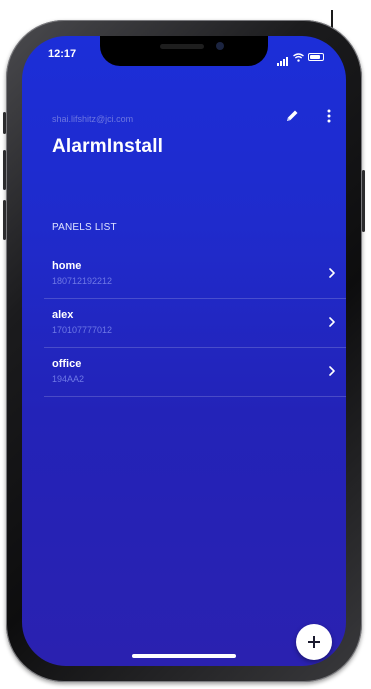  Describe the element at coordinates (62, 54) in the screenshot. I see `status-time: 12:17` at that location.